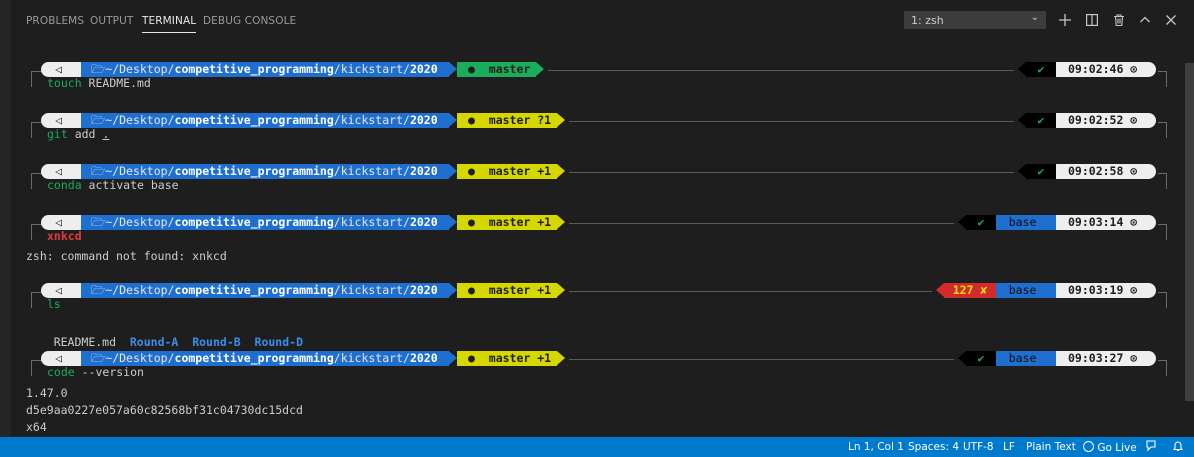  What do you see at coordinates (216, 342) in the screenshot?
I see `ls-dir: Round-B` at bounding box center [216, 342].